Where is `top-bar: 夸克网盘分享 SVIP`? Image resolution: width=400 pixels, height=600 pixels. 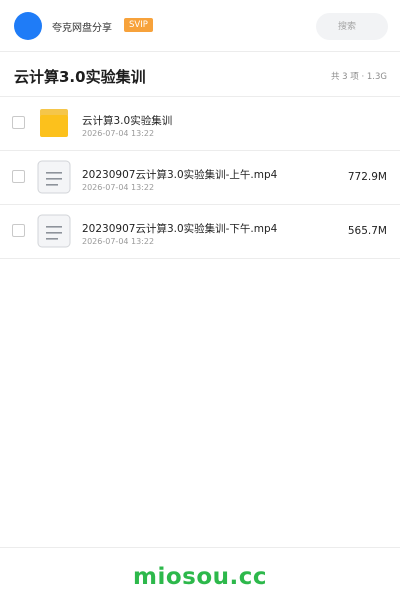 top-bar: 夸克网盘分享 SVIP is located at coordinates (200, 26).